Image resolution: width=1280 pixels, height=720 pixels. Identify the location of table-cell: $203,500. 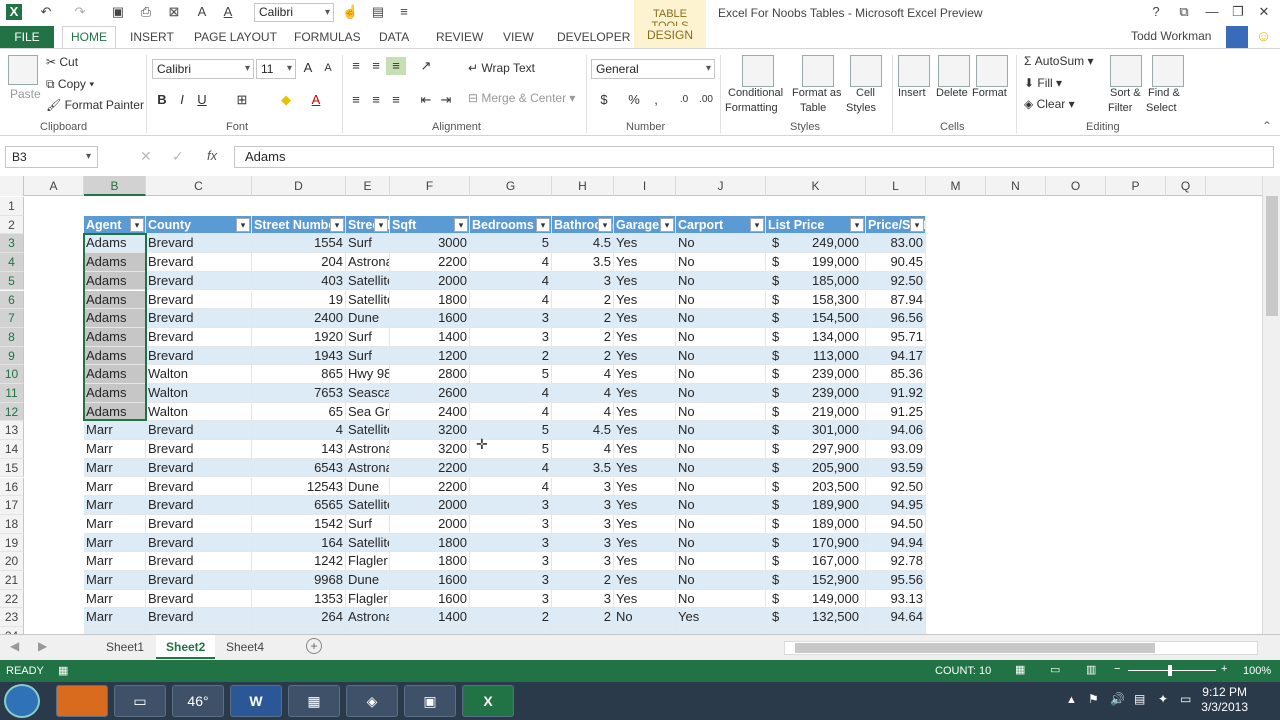
(816, 487).